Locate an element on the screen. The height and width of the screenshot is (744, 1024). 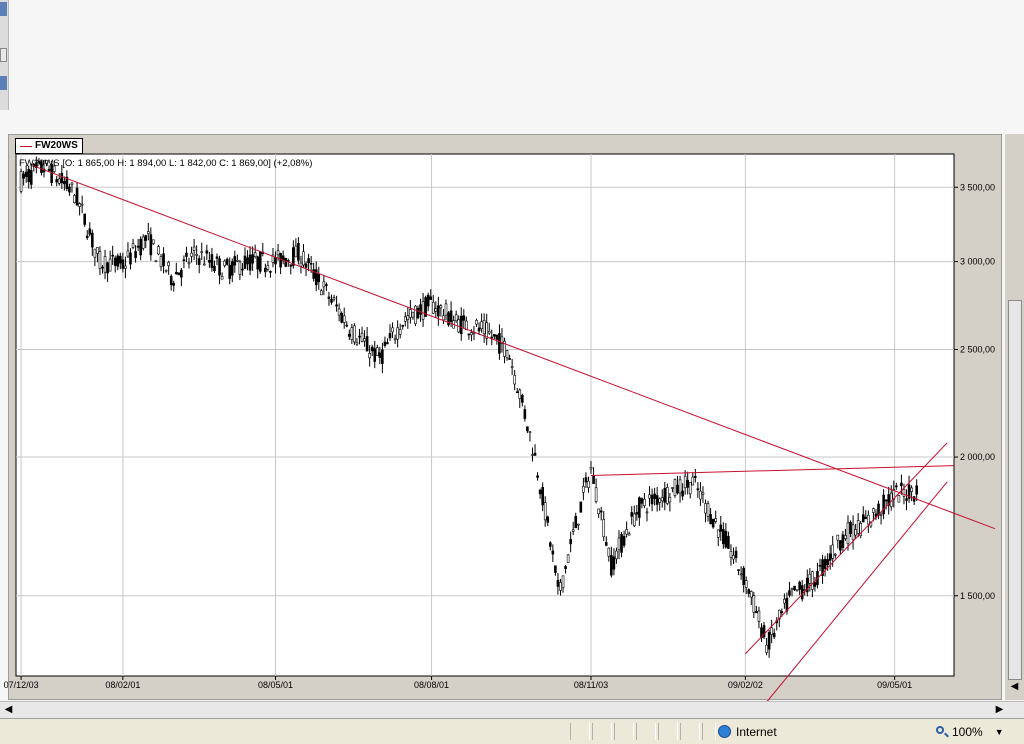
horizontal-scrollbar: ◀ ▶ is located at coordinates (512, 709).